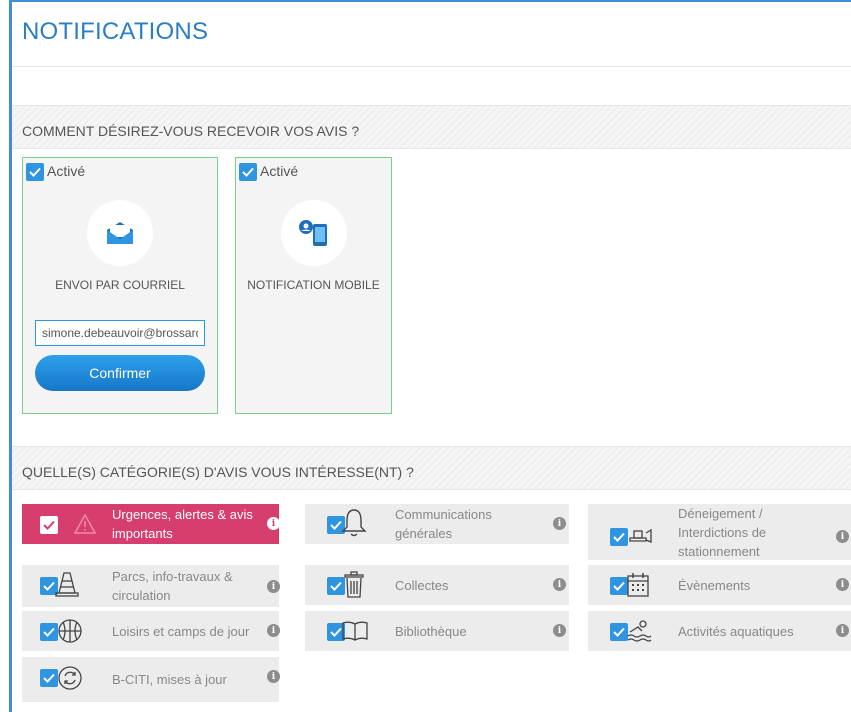  What do you see at coordinates (639, 631) in the screenshot?
I see `swimmer-icon` at bounding box center [639, 631].